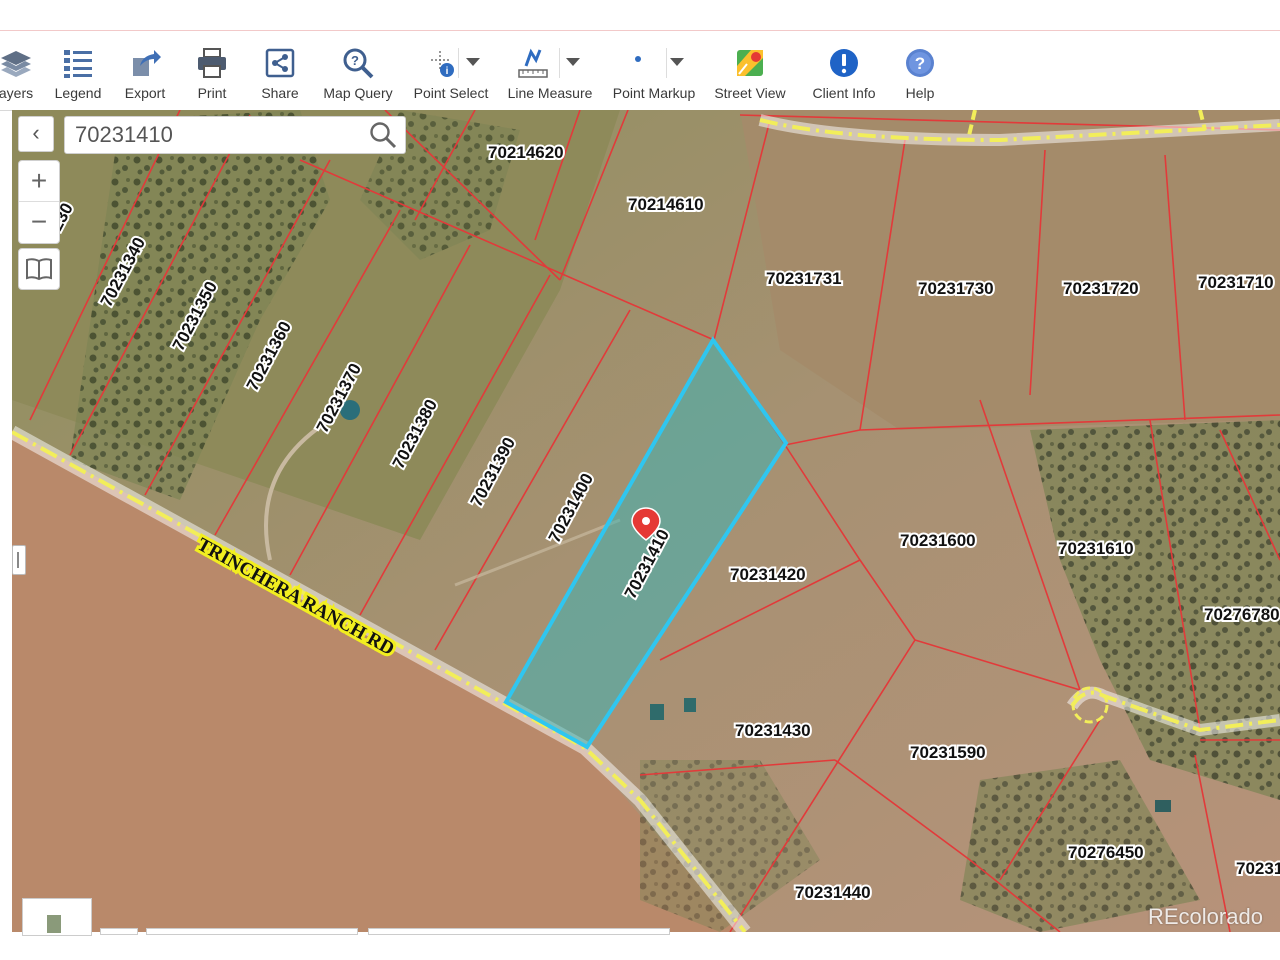 The height and width of the screenshot is (960, 1280). What do you see at coordinates (550, 93) in the screenshot?
I see `line-measure-label: Line Measure` at bounding box center [550, 93].